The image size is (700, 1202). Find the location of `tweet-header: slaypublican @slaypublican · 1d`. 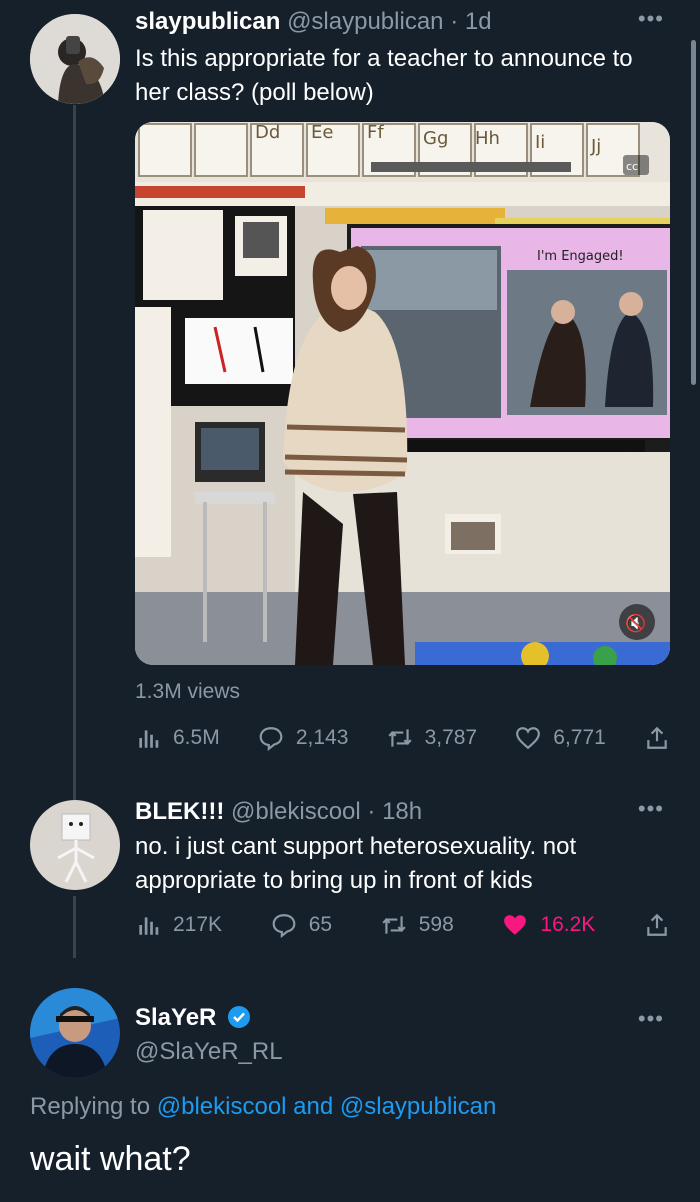

tweet-header: slaypublican @slaypublican · 1d is located at coordinates (313, 22).